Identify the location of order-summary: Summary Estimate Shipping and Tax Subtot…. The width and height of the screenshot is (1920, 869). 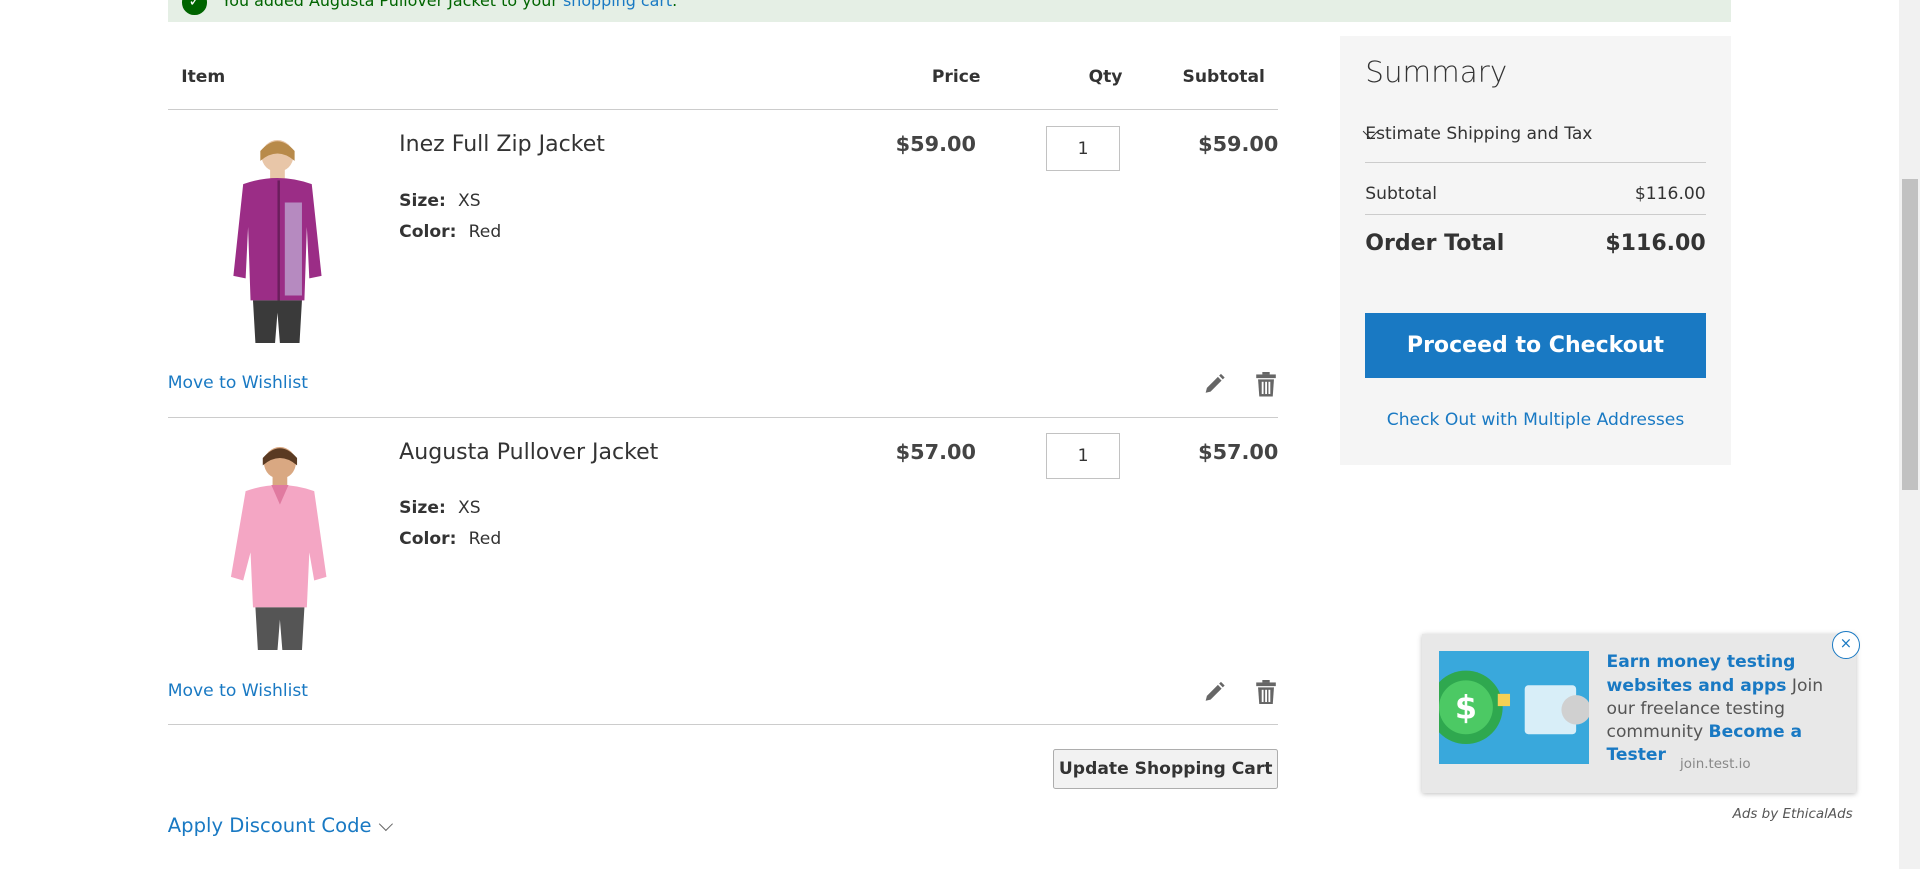
(1535, 250).